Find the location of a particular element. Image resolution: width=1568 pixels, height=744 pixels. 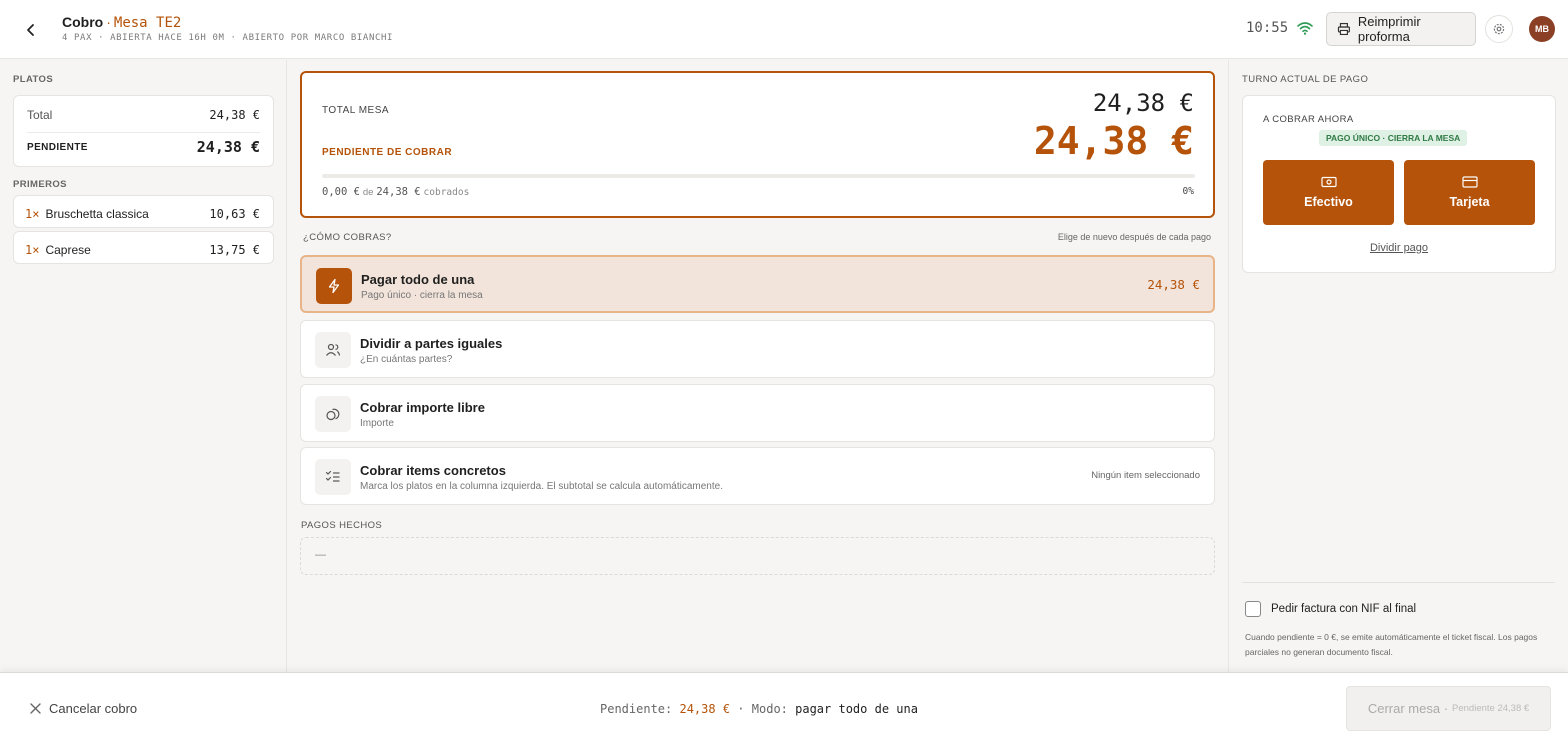

option-amount: 24,38 € is located at coordinates (1173, 284).